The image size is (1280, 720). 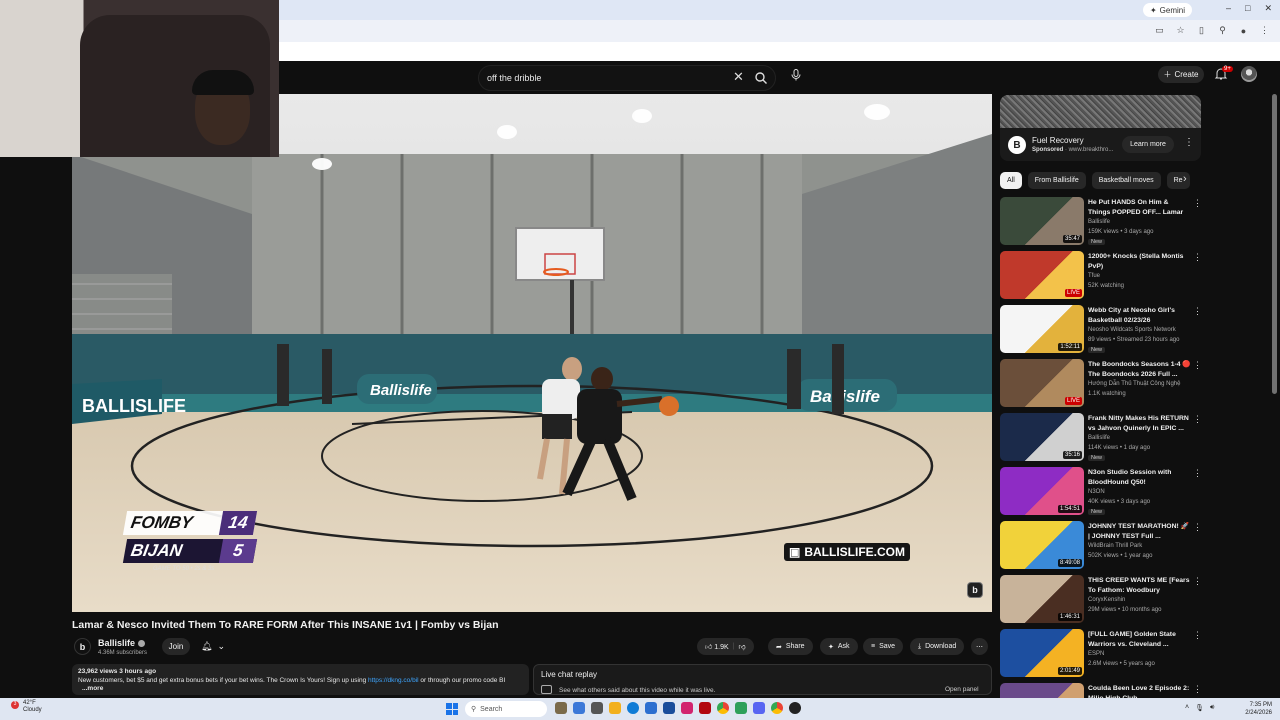 I want to click on taskbar-app-media-icon, so click(x=687, y=708).